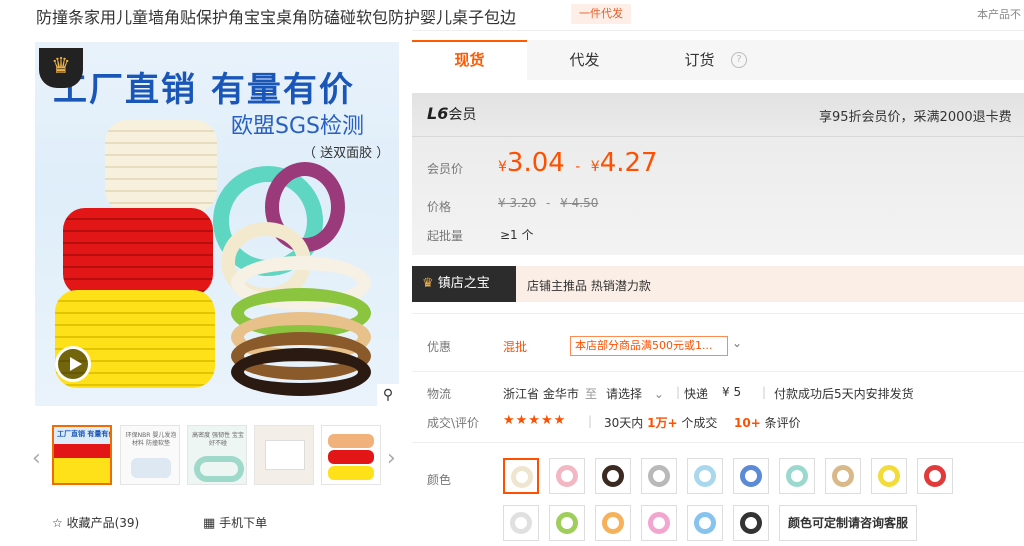 This screenshot has width=1024, height=546. Describe the element at coordinates (103, 523) in the screenshot. I see `favorite-label: 收藏产品(39)` at that location.